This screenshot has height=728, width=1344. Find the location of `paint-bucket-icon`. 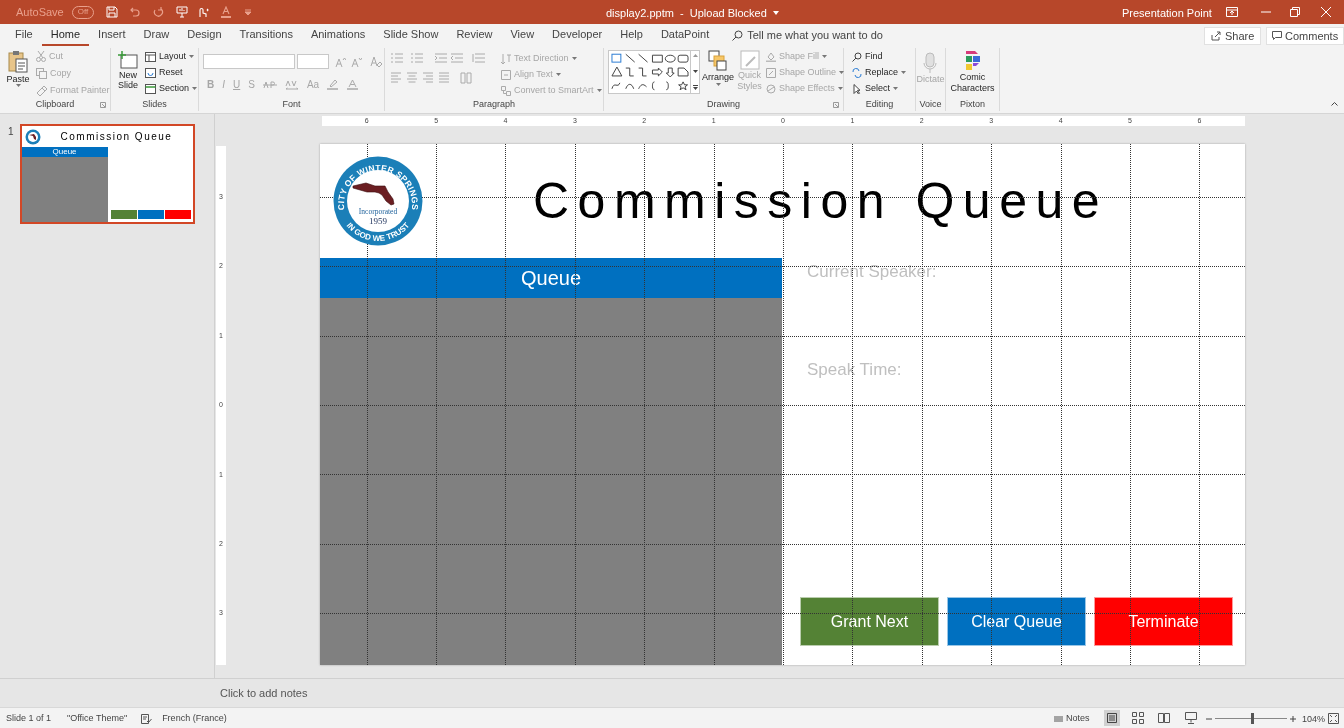

paint-bucket-icon is located at coordinates (771, 56).